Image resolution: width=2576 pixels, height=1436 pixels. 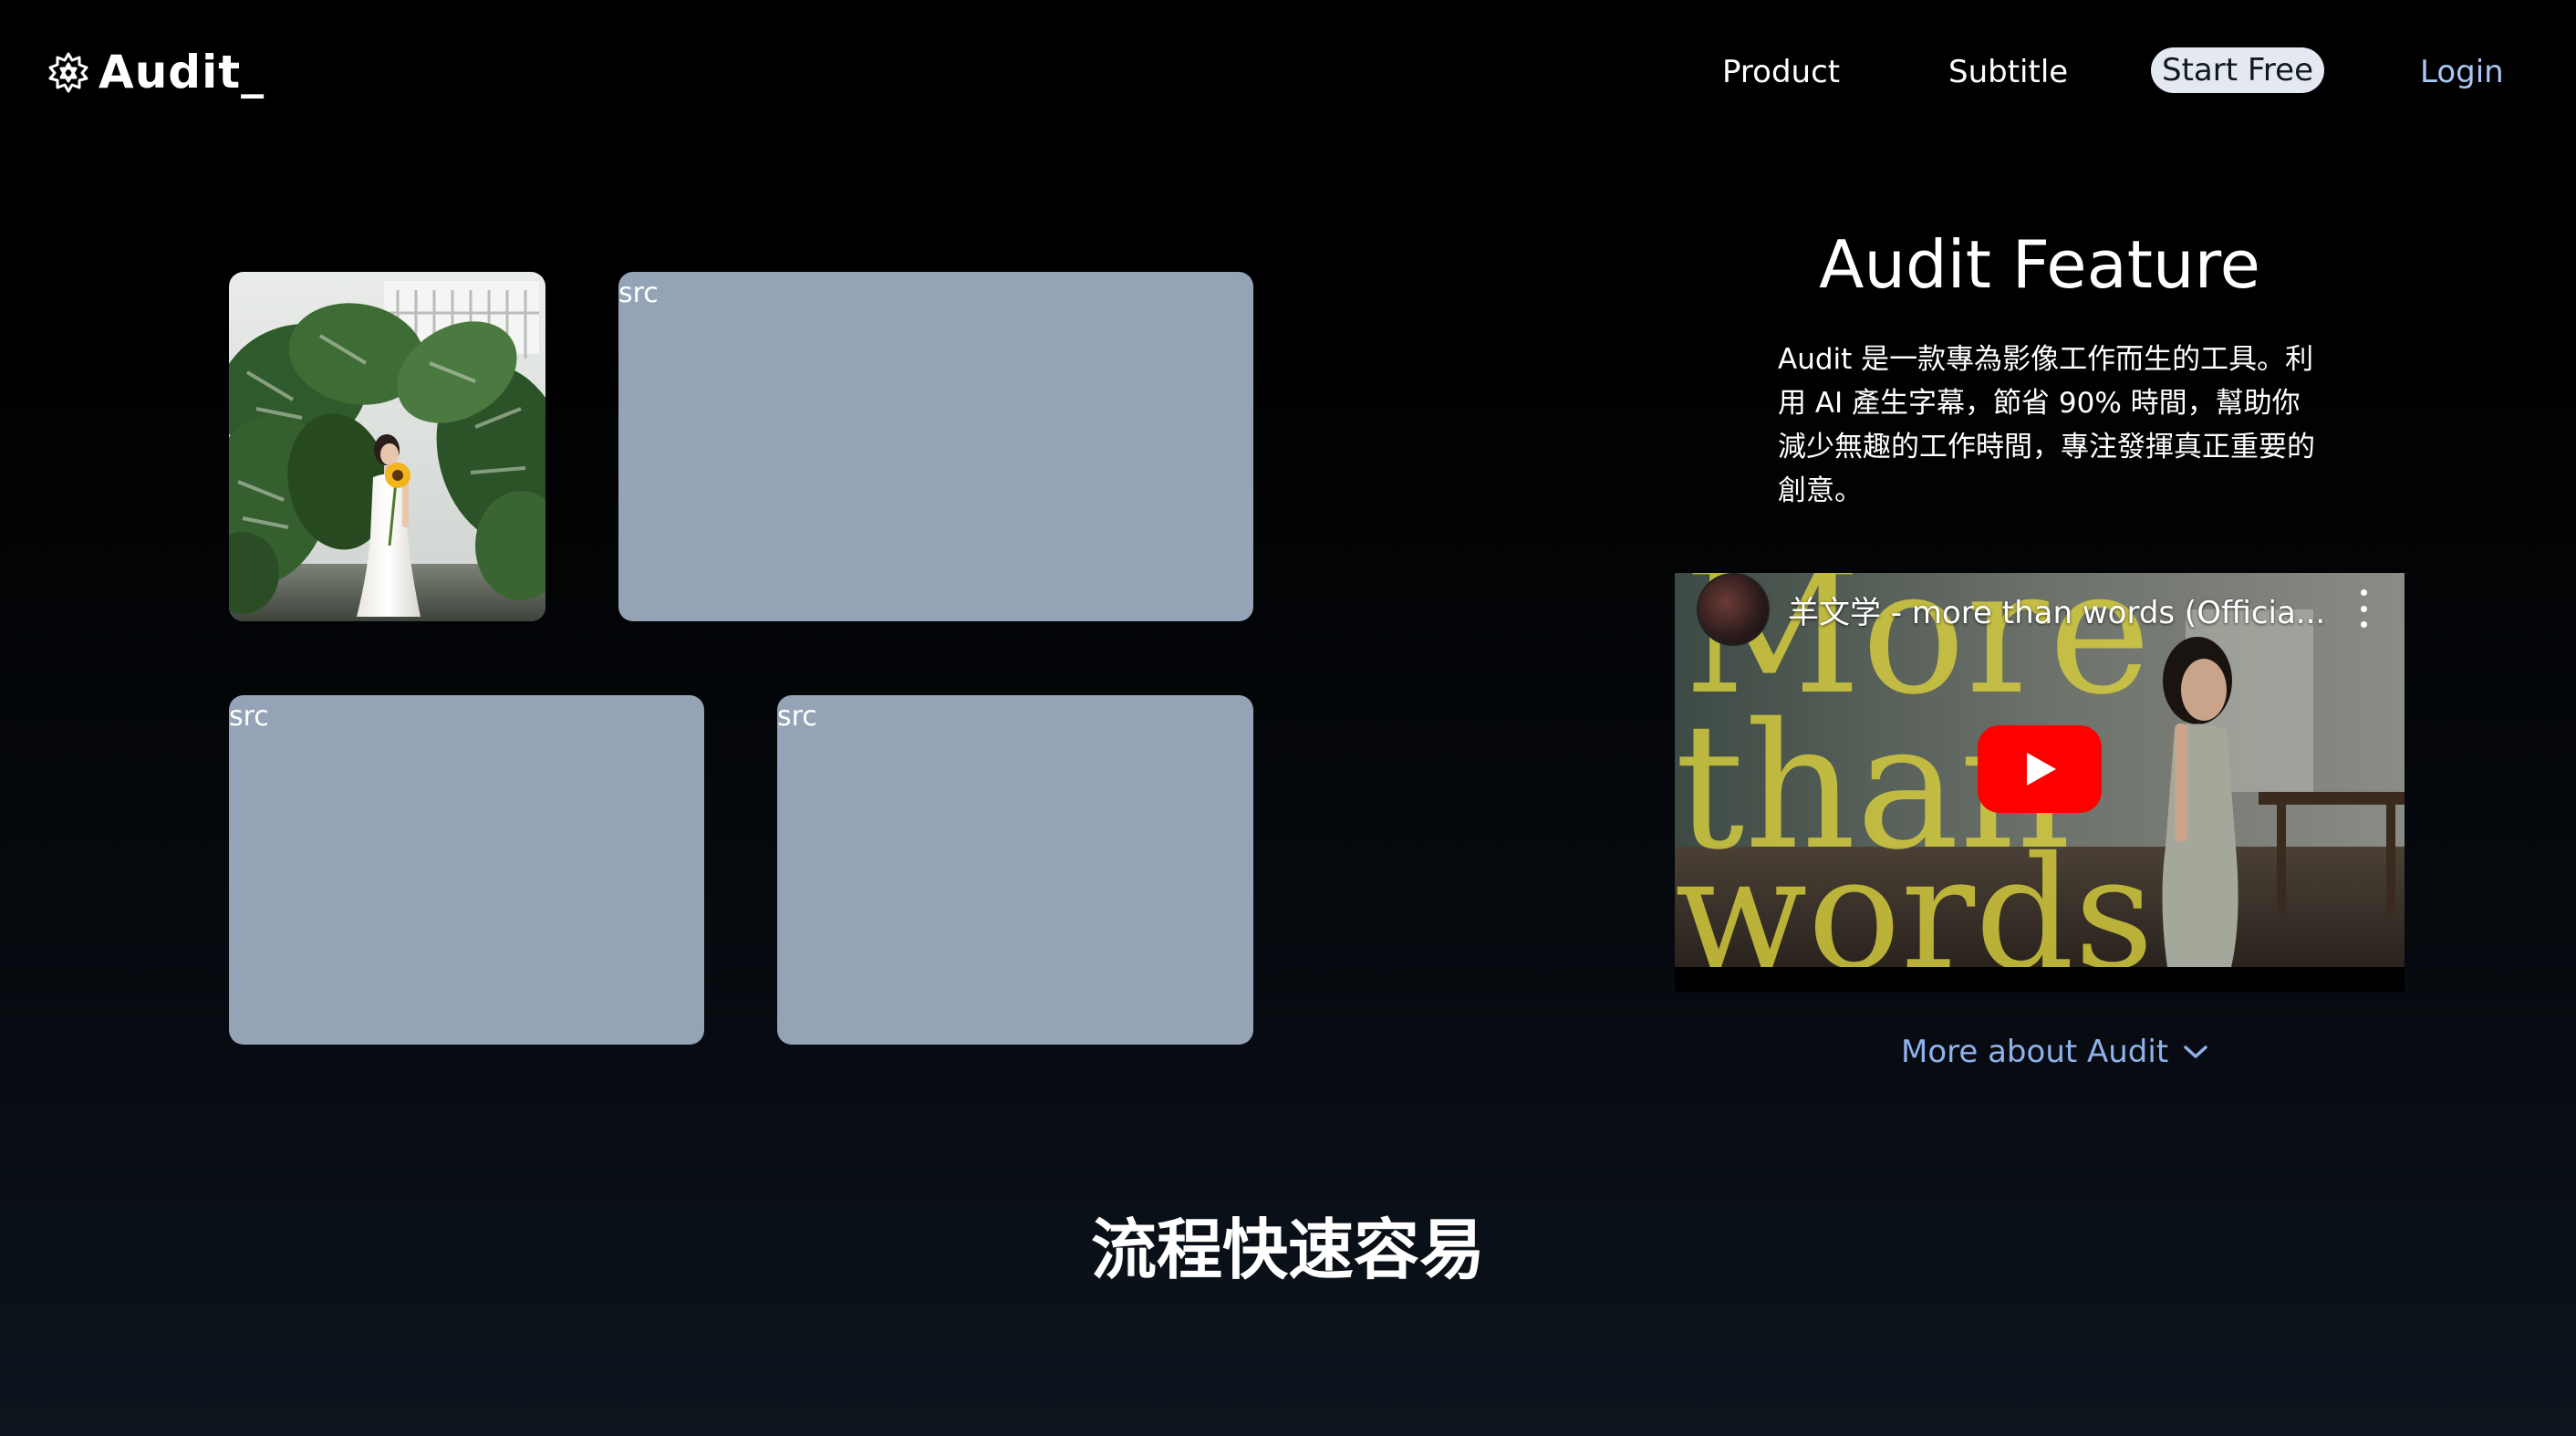 I want to click on logo-text: Audit_, so click(x=182, y=73).